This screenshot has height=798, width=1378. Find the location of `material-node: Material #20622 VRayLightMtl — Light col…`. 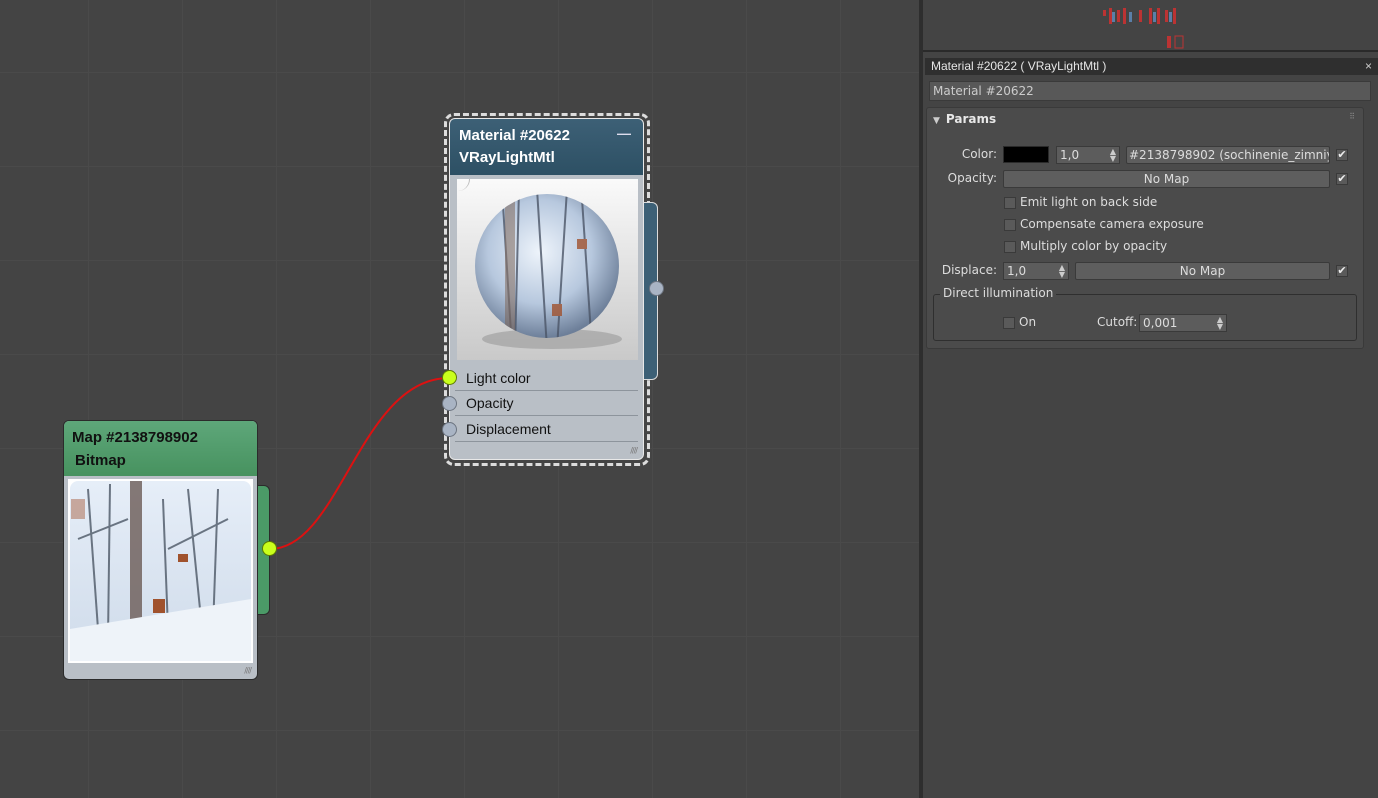

material-node: Material #20622 VRayLightMtl — Light col… is located at coordinates (546, 289).